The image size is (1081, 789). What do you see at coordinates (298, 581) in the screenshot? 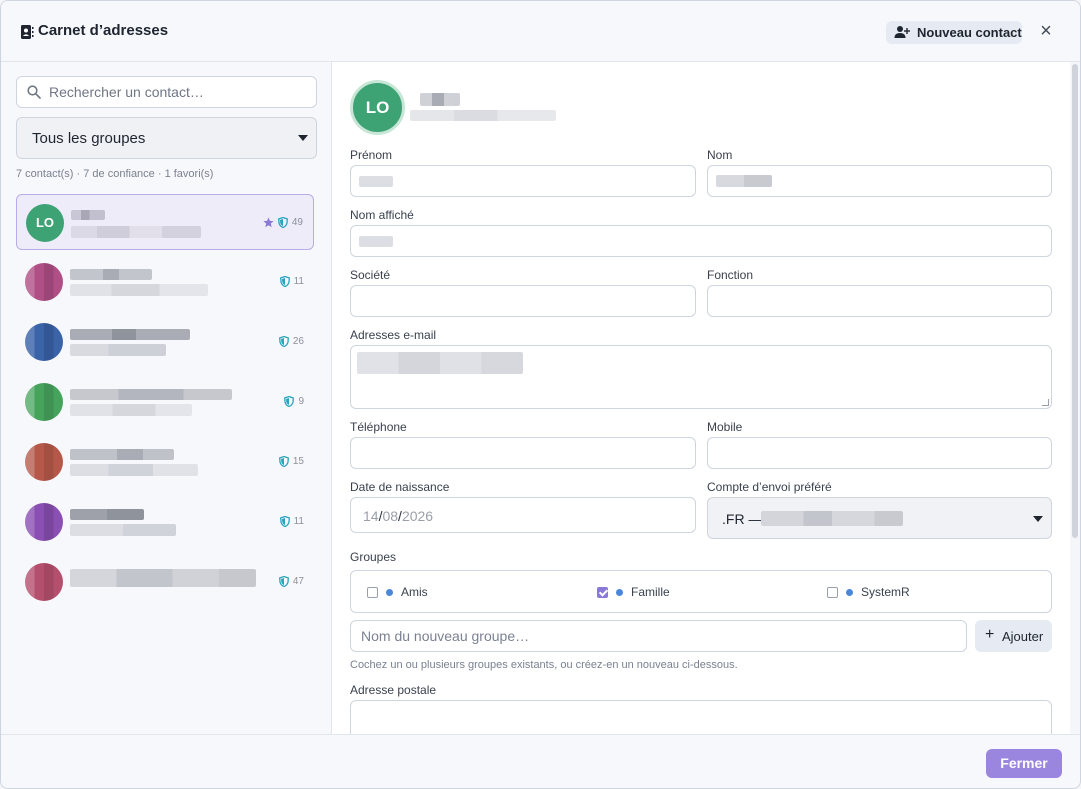
I see `contact-count: 47` at bounding box center [298, 581].